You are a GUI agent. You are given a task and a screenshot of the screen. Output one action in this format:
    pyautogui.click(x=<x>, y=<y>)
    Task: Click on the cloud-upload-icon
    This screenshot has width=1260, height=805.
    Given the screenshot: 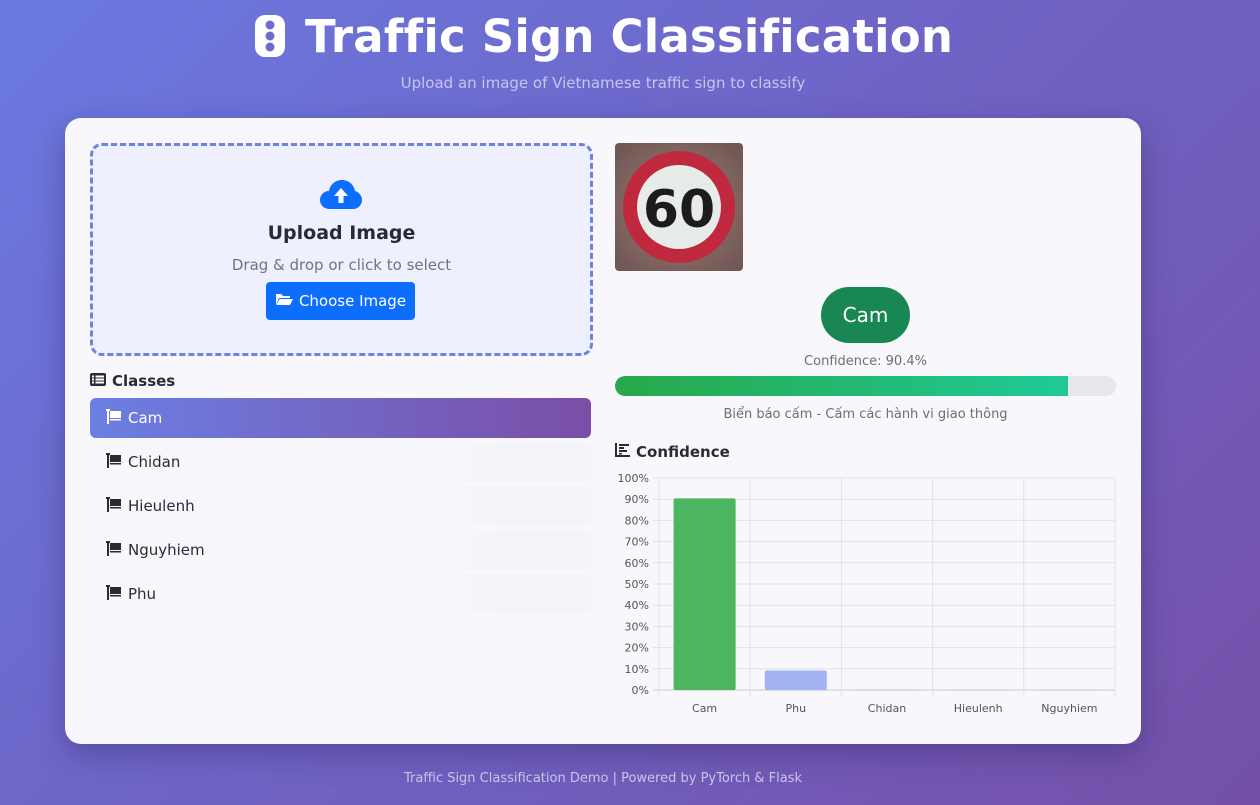 What is the action you would take?
    pyautogui.click(x=341, y=197)
    